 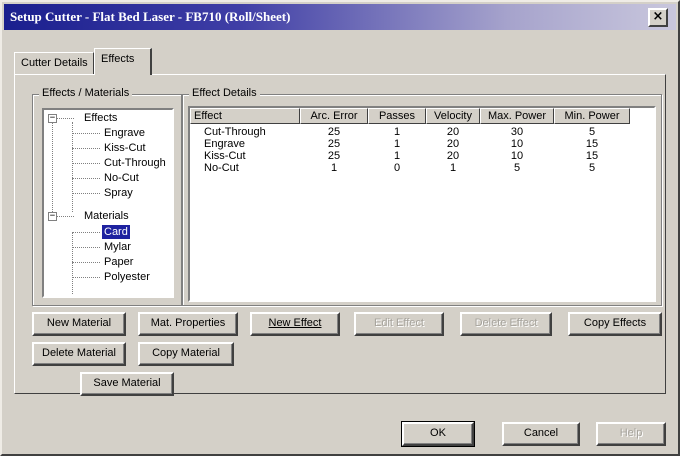 I want to click on mat-properties-button: Mat. Properties, so click(x=188, y=324).